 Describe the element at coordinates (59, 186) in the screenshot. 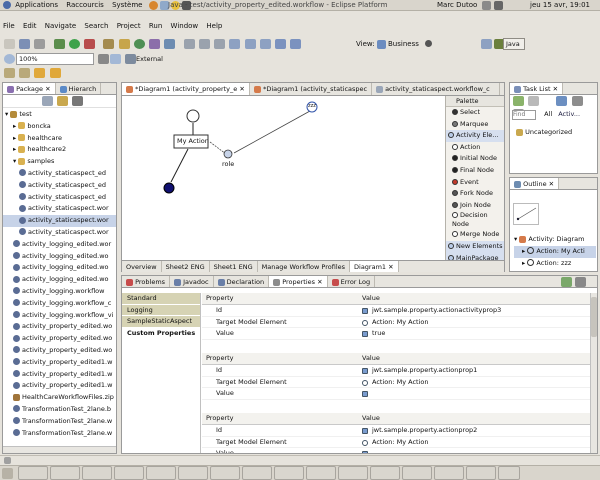

I see `package-tree-item: activity_staticaspect_ed` at that location.